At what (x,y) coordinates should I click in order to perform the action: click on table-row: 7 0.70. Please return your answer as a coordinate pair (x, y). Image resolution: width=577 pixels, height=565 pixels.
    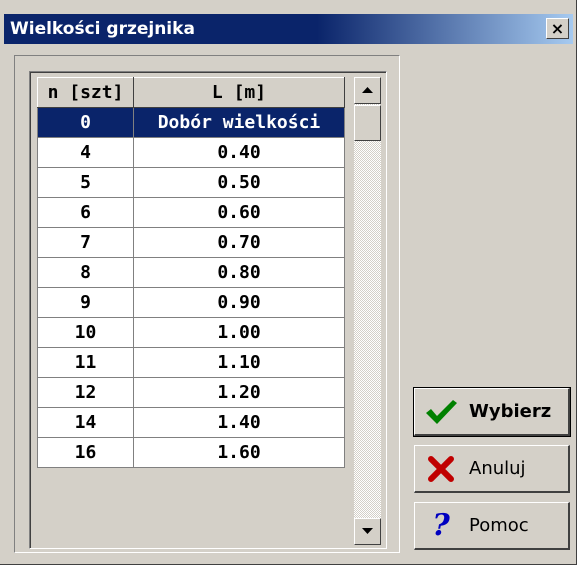
    Looking at the image, I should click on (191, 242).